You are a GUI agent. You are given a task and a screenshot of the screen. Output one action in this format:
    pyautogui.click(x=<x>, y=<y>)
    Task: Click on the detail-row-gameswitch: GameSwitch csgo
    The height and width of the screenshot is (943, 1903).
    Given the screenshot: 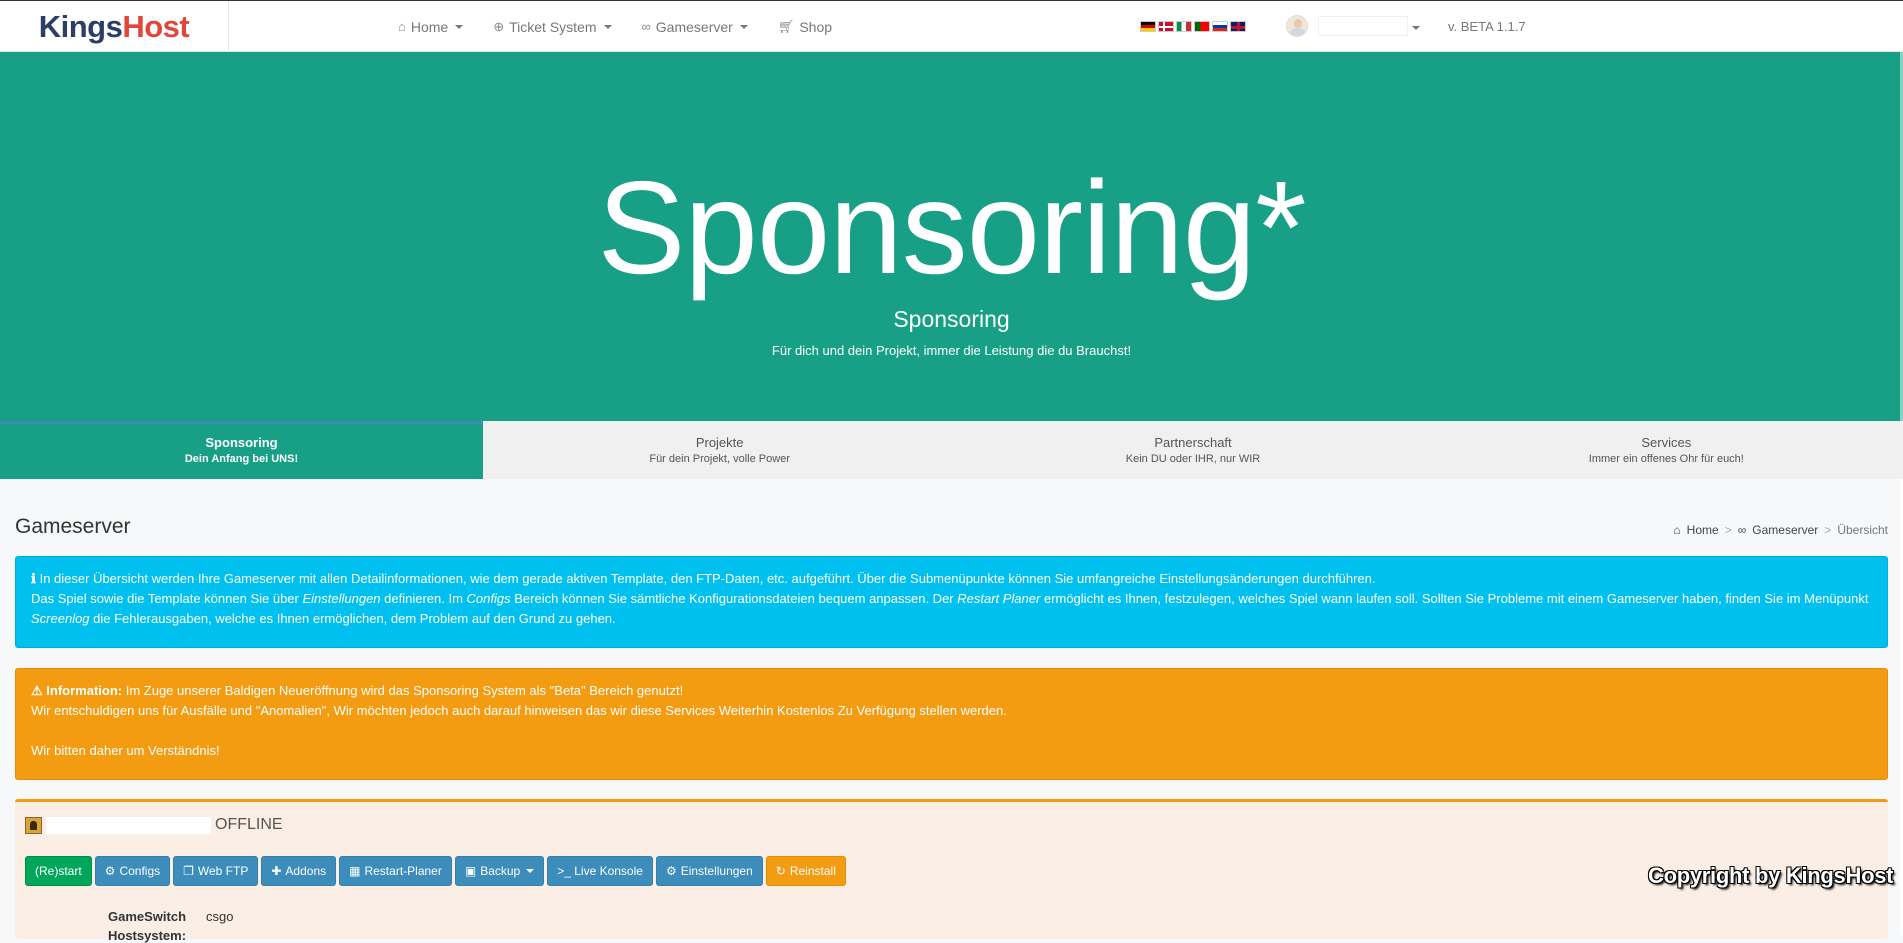 What is the action you would take?
    pyautogui.click(x=170, y=916)
    